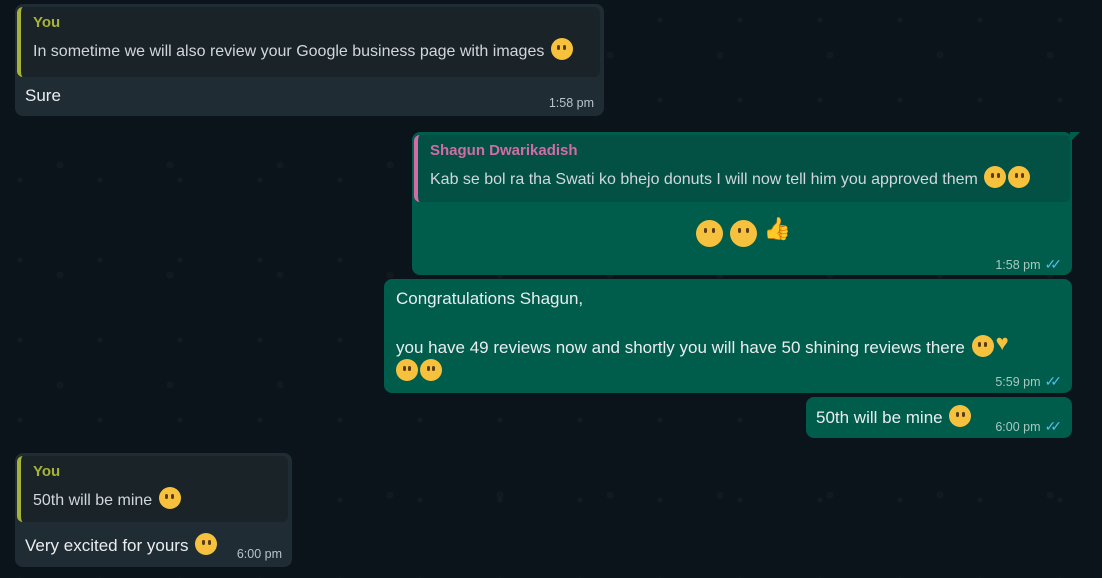 Image resolution: width=1102 pixels, height=578 pixels. Describe the element at coordinates (1008, 343) in the screenshot. I see `heart-hands-emoji-icon` at that location.